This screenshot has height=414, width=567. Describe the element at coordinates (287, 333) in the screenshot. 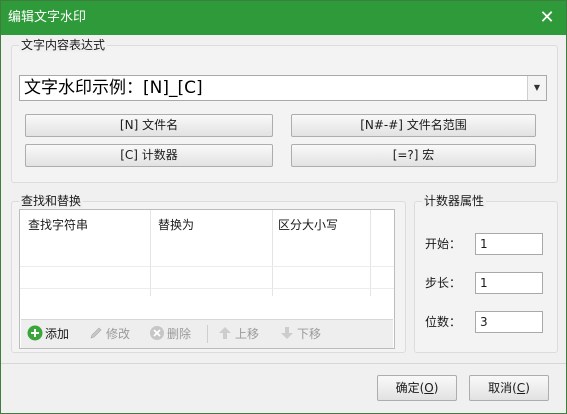

I see `arrow-down-icon` at that location.